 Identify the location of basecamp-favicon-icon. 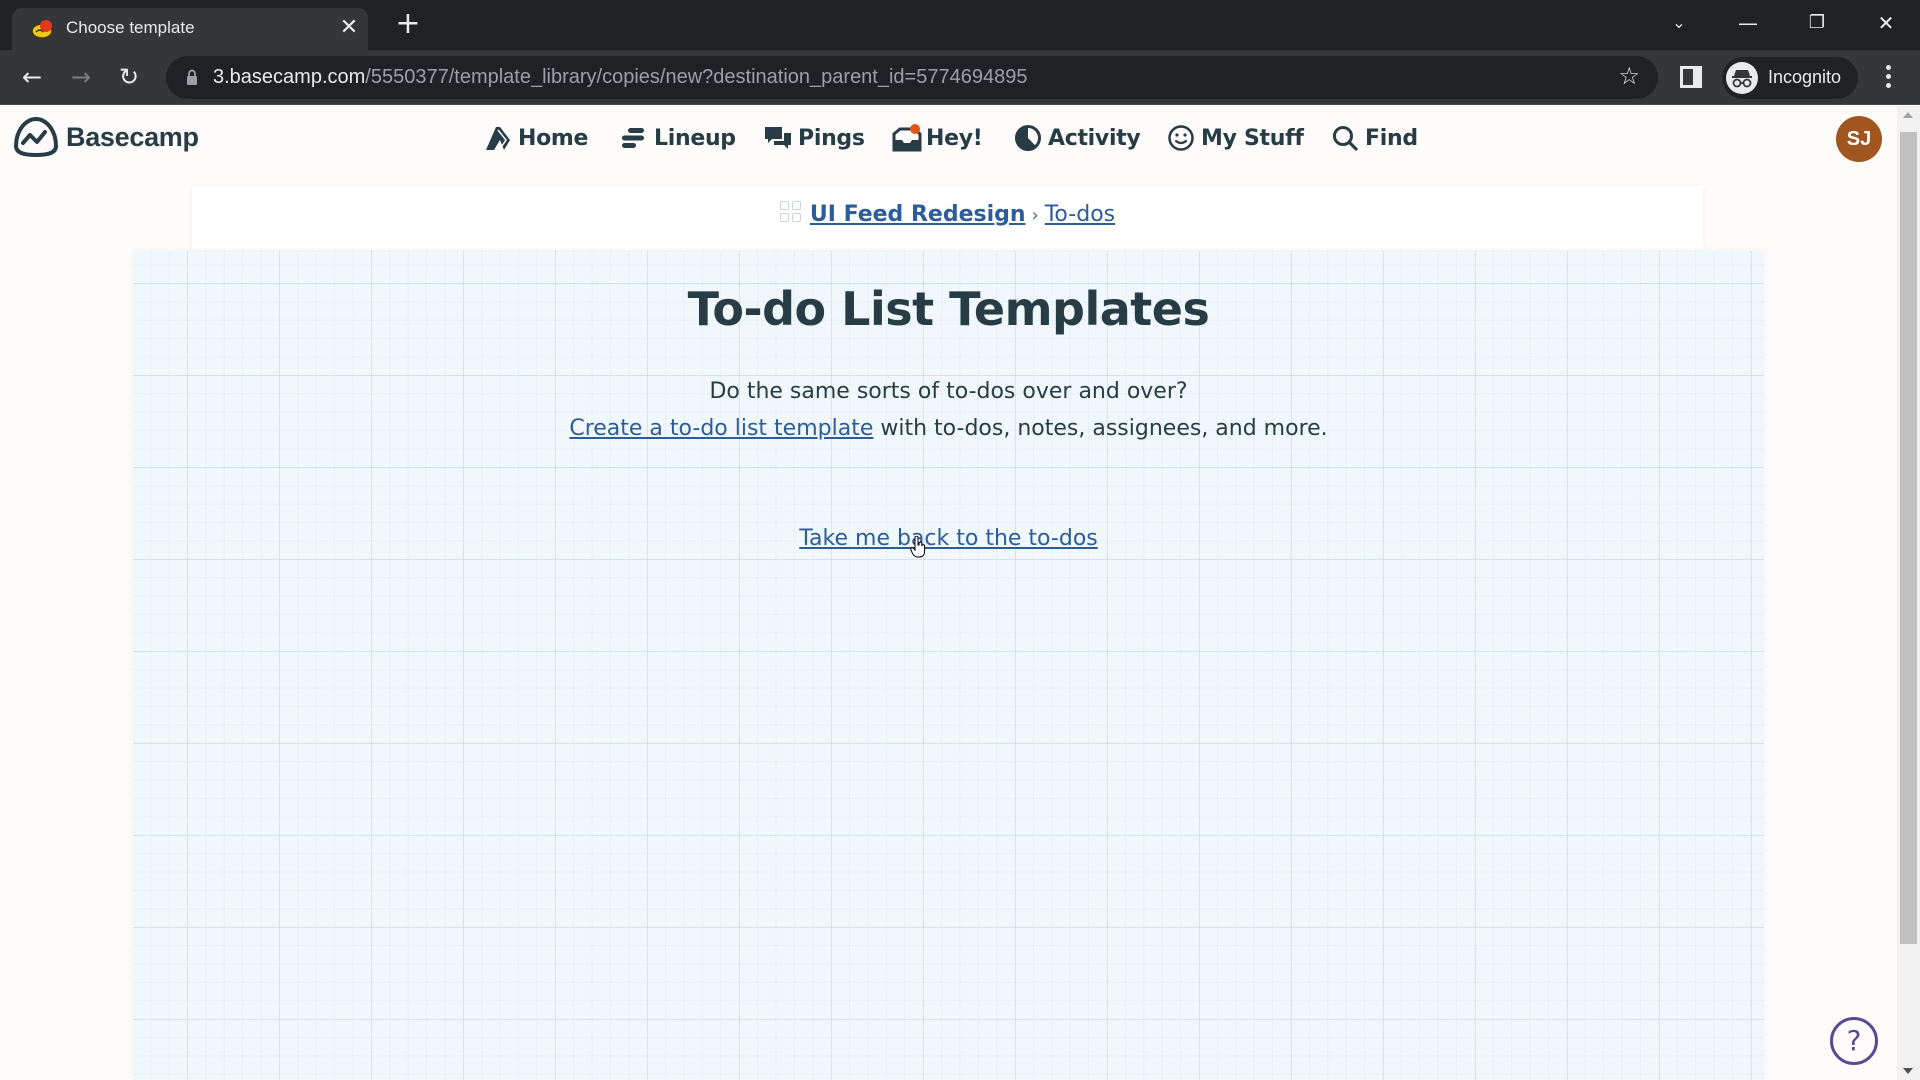
(42, 29).